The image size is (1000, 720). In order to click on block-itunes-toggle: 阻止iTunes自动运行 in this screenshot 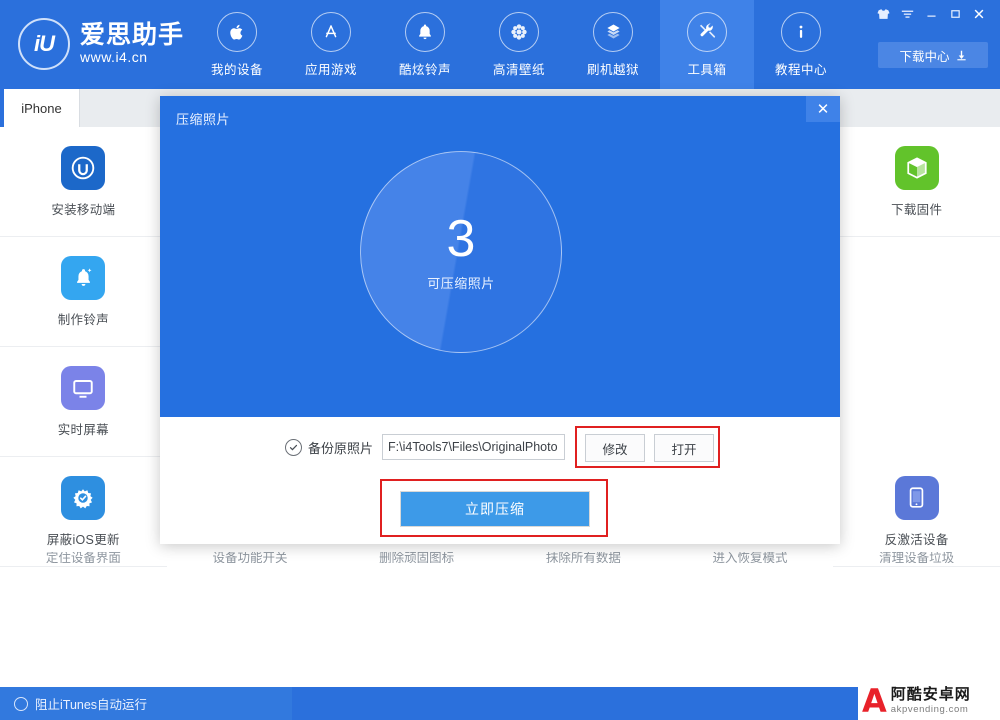, I will do `click(80, 703)`.